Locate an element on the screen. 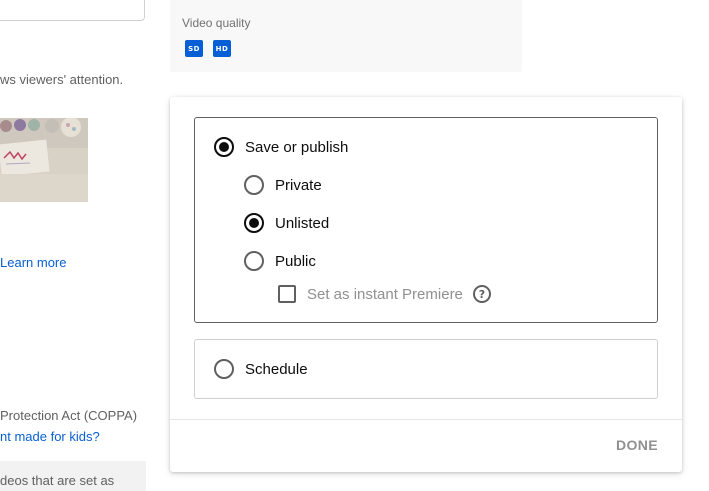  video-quality-card: Video quality SD HD is located at coordinates (346, 36).